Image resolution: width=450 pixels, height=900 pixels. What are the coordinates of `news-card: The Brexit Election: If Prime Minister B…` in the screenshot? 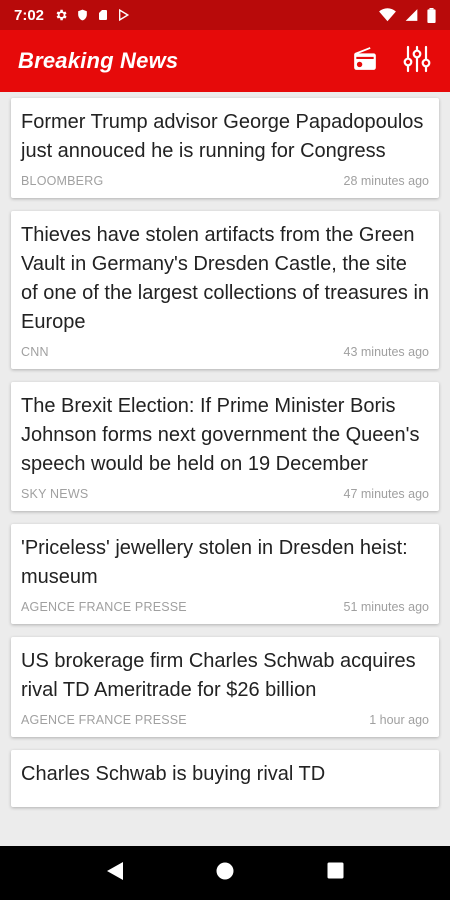 It's located at (225, 446).